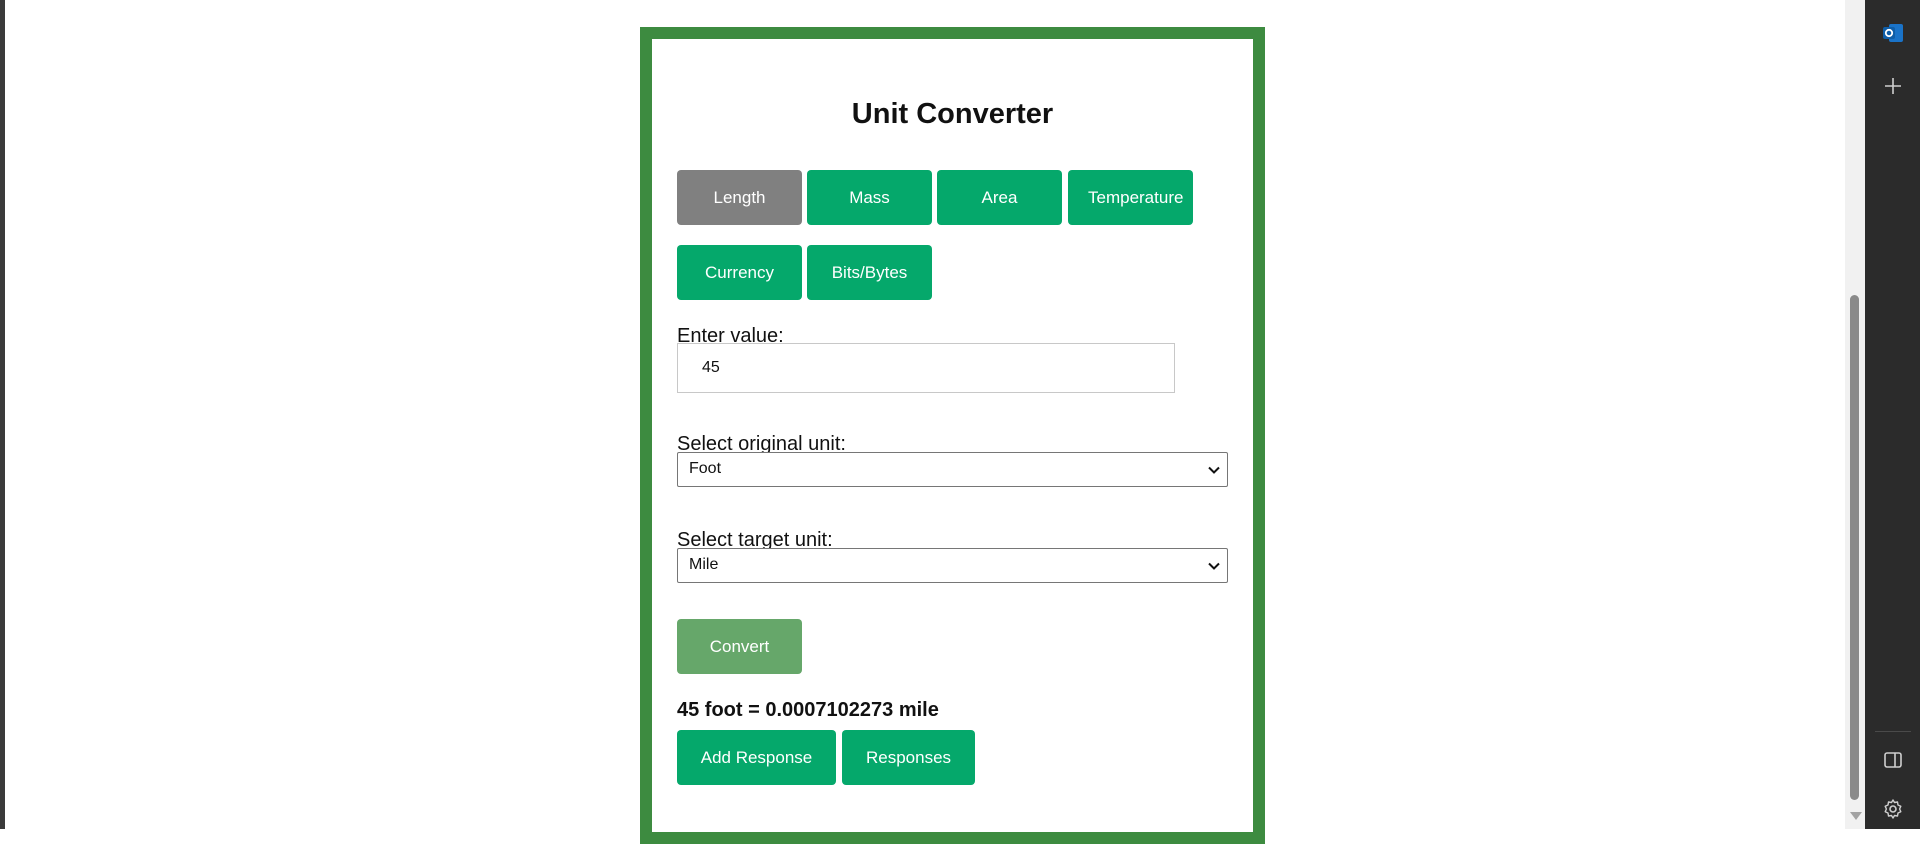 The height and width of the screenshot is (844, 1920). I want to click on tab-currency: Currency, so click(739, 272).